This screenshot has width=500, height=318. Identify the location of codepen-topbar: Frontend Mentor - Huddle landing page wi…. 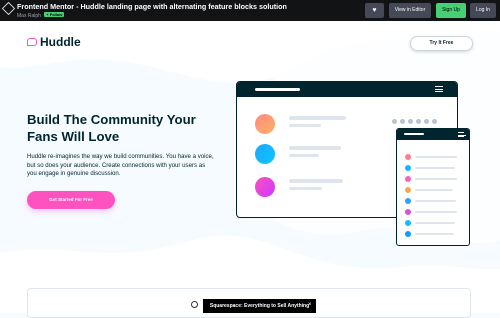
(250, 10).